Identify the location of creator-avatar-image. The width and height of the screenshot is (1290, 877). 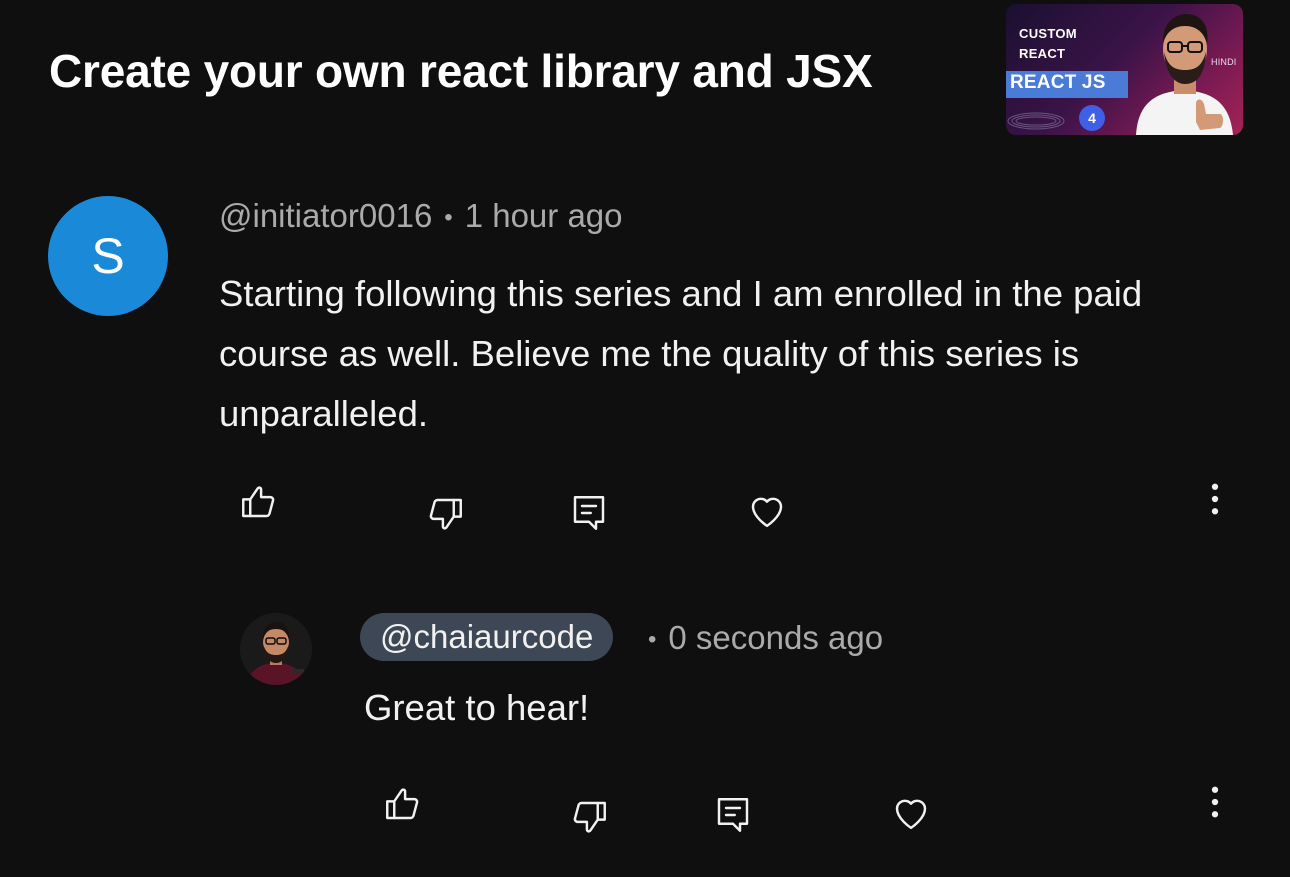
(276, 649).